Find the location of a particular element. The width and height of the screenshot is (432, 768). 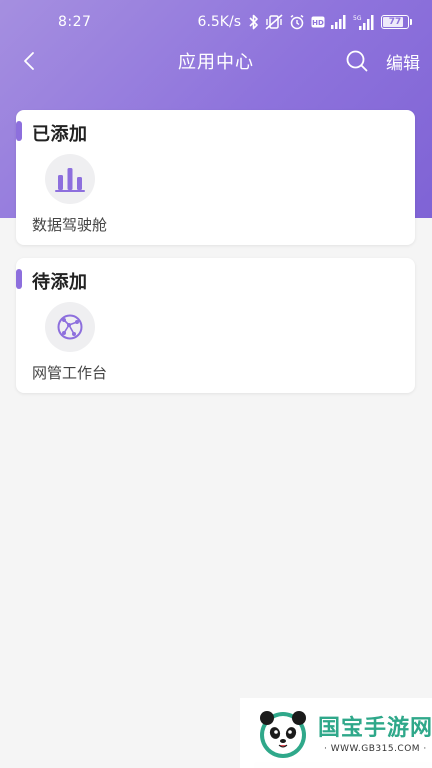

edit-button: 编辑 is located at coordinates (403, 61).